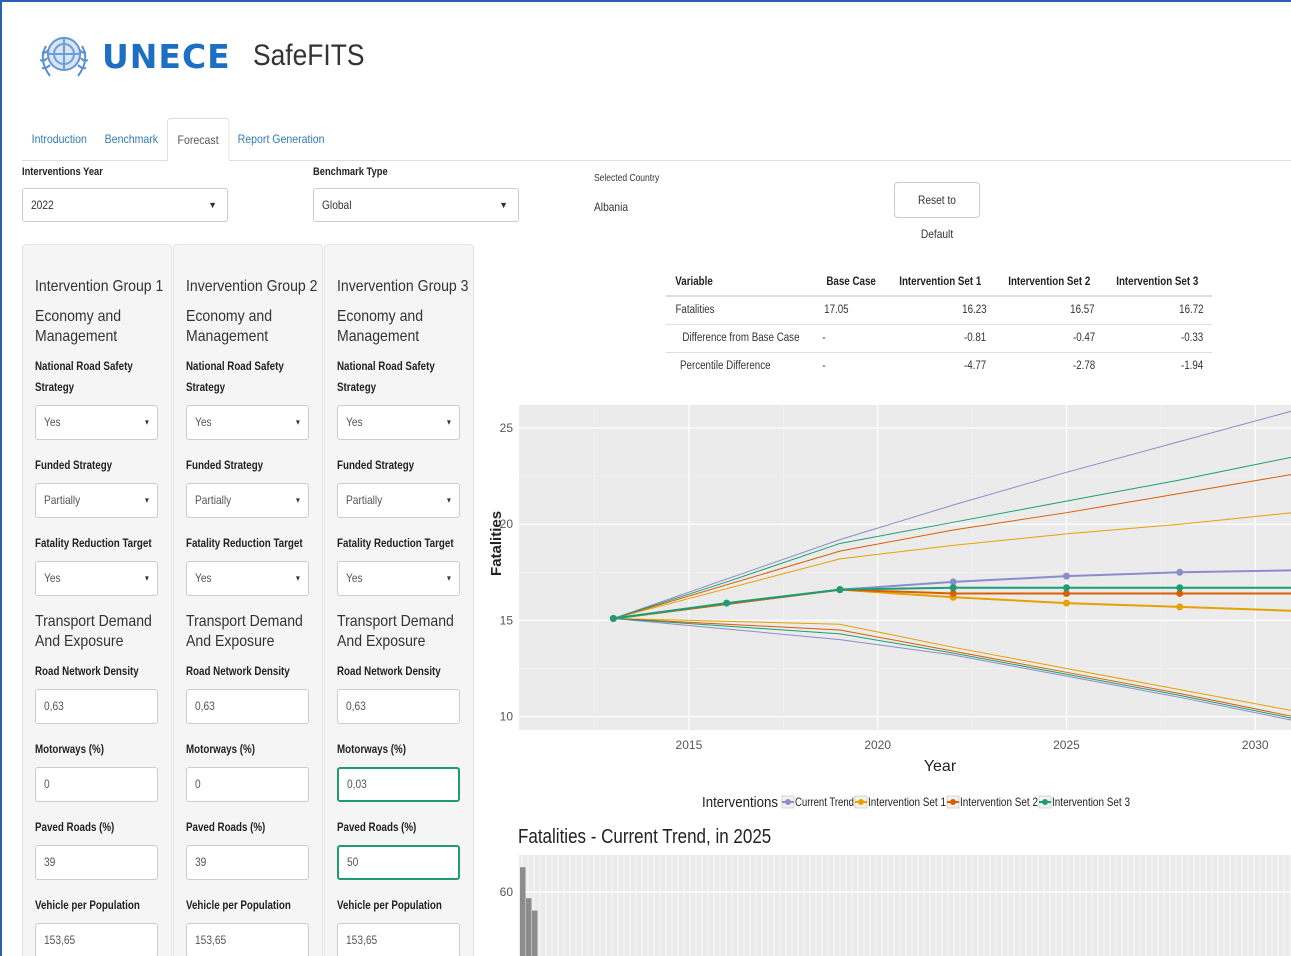 This screenshot has width=1291, height=956. What do you see at coordinates (877, 745) in the screenshot?
I see `x-tick-label: 2020` at bounding box center [877, 745].